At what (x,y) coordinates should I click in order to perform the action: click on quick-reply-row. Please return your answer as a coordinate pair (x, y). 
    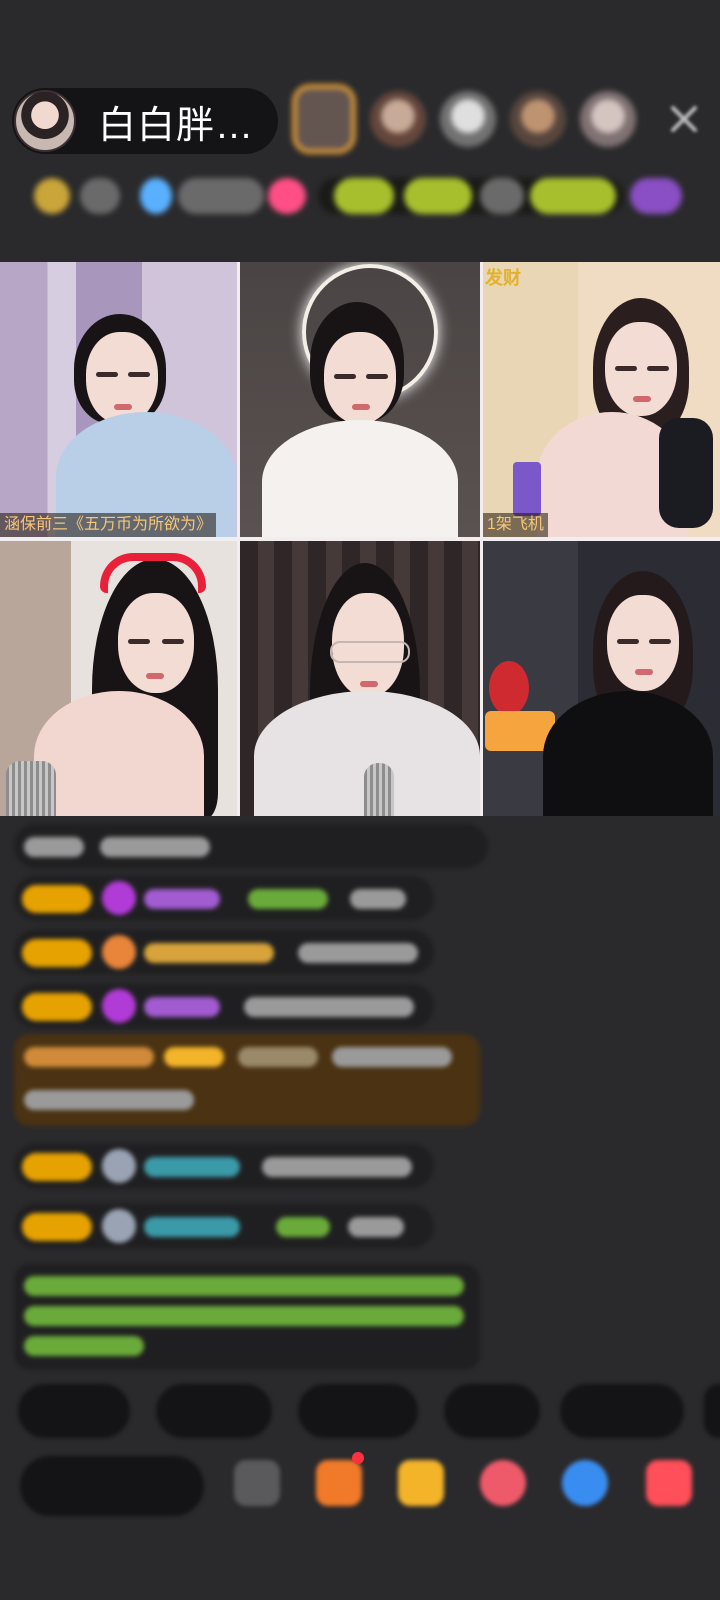
    Looking at the image, I should click on (369, 1412).